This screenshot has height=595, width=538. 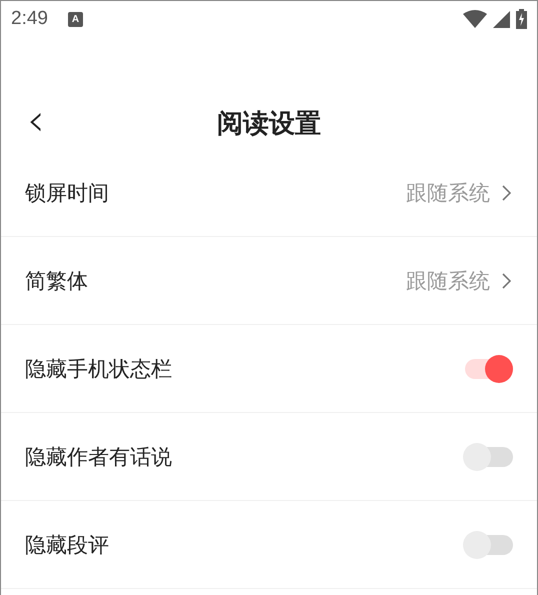 I want to click on signal-icon, so click(x=501, y=19).